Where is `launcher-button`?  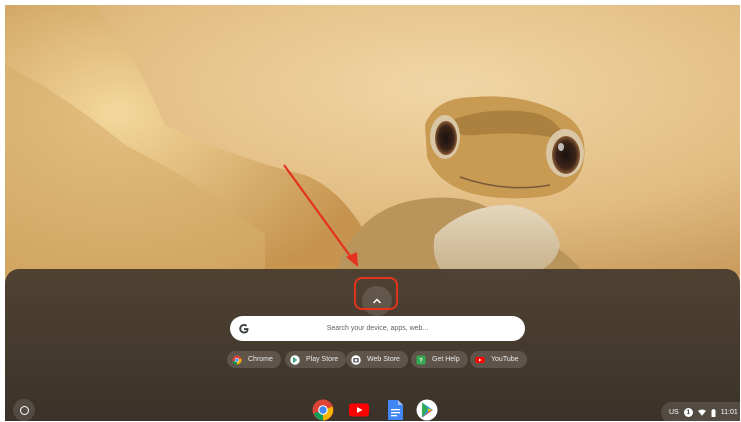
launcher-button is located at coordinates (24, 410).